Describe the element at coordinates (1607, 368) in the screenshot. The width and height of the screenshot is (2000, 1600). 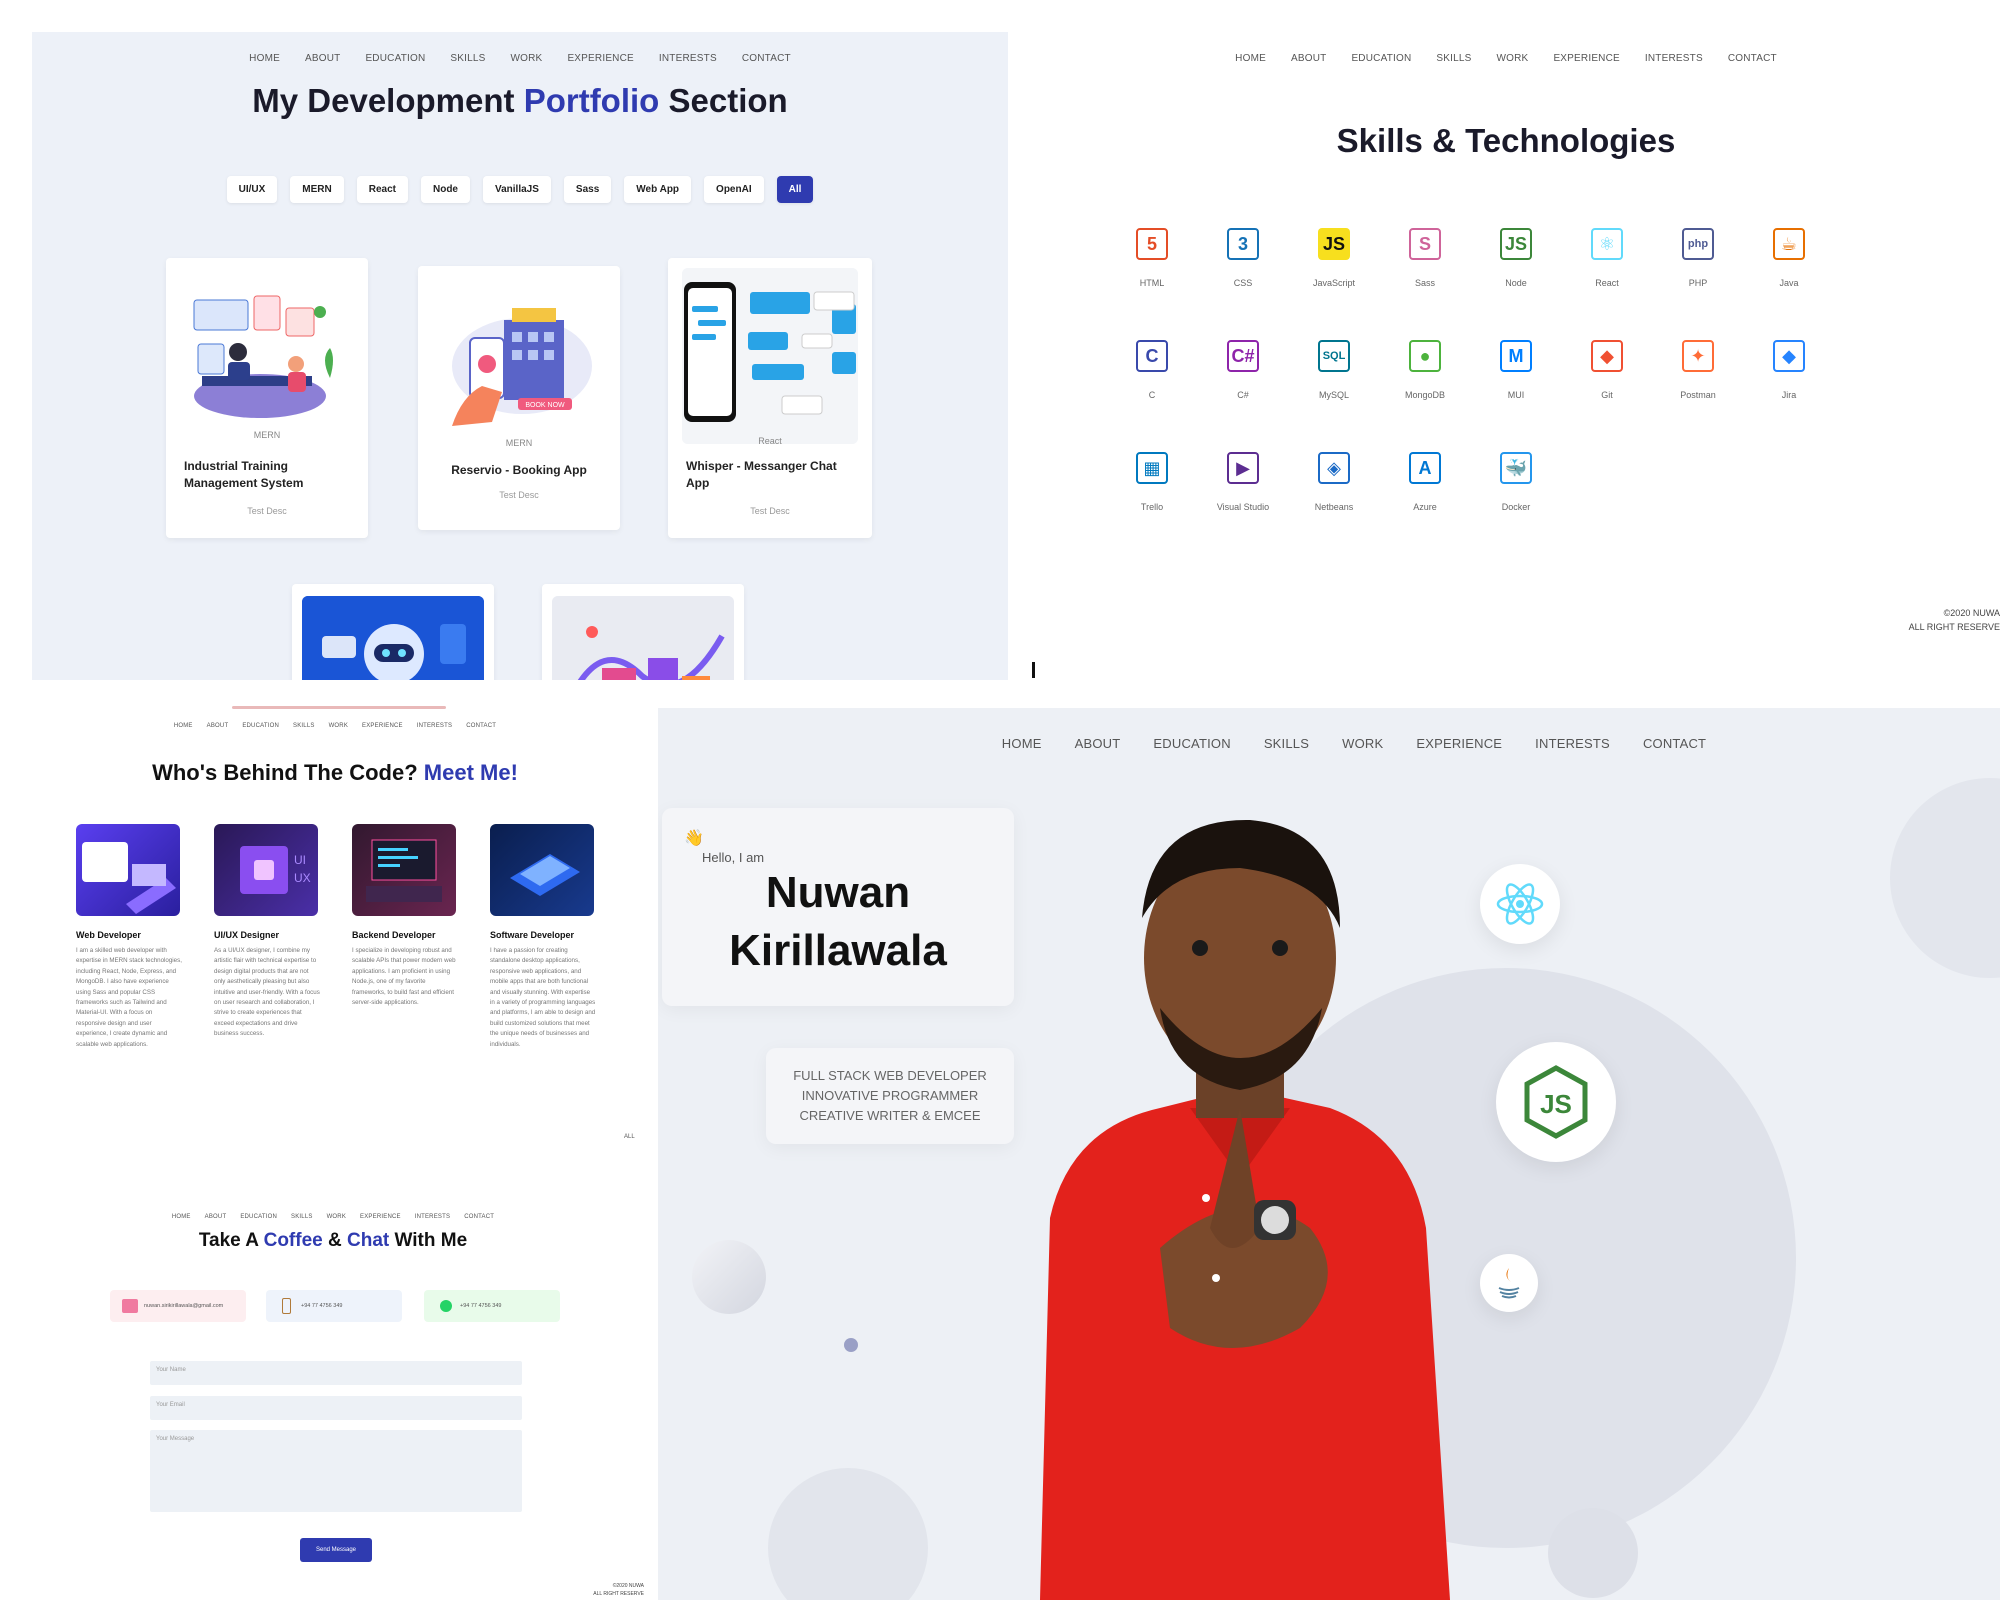
I see `skill-item: ◆ Git` at that location.